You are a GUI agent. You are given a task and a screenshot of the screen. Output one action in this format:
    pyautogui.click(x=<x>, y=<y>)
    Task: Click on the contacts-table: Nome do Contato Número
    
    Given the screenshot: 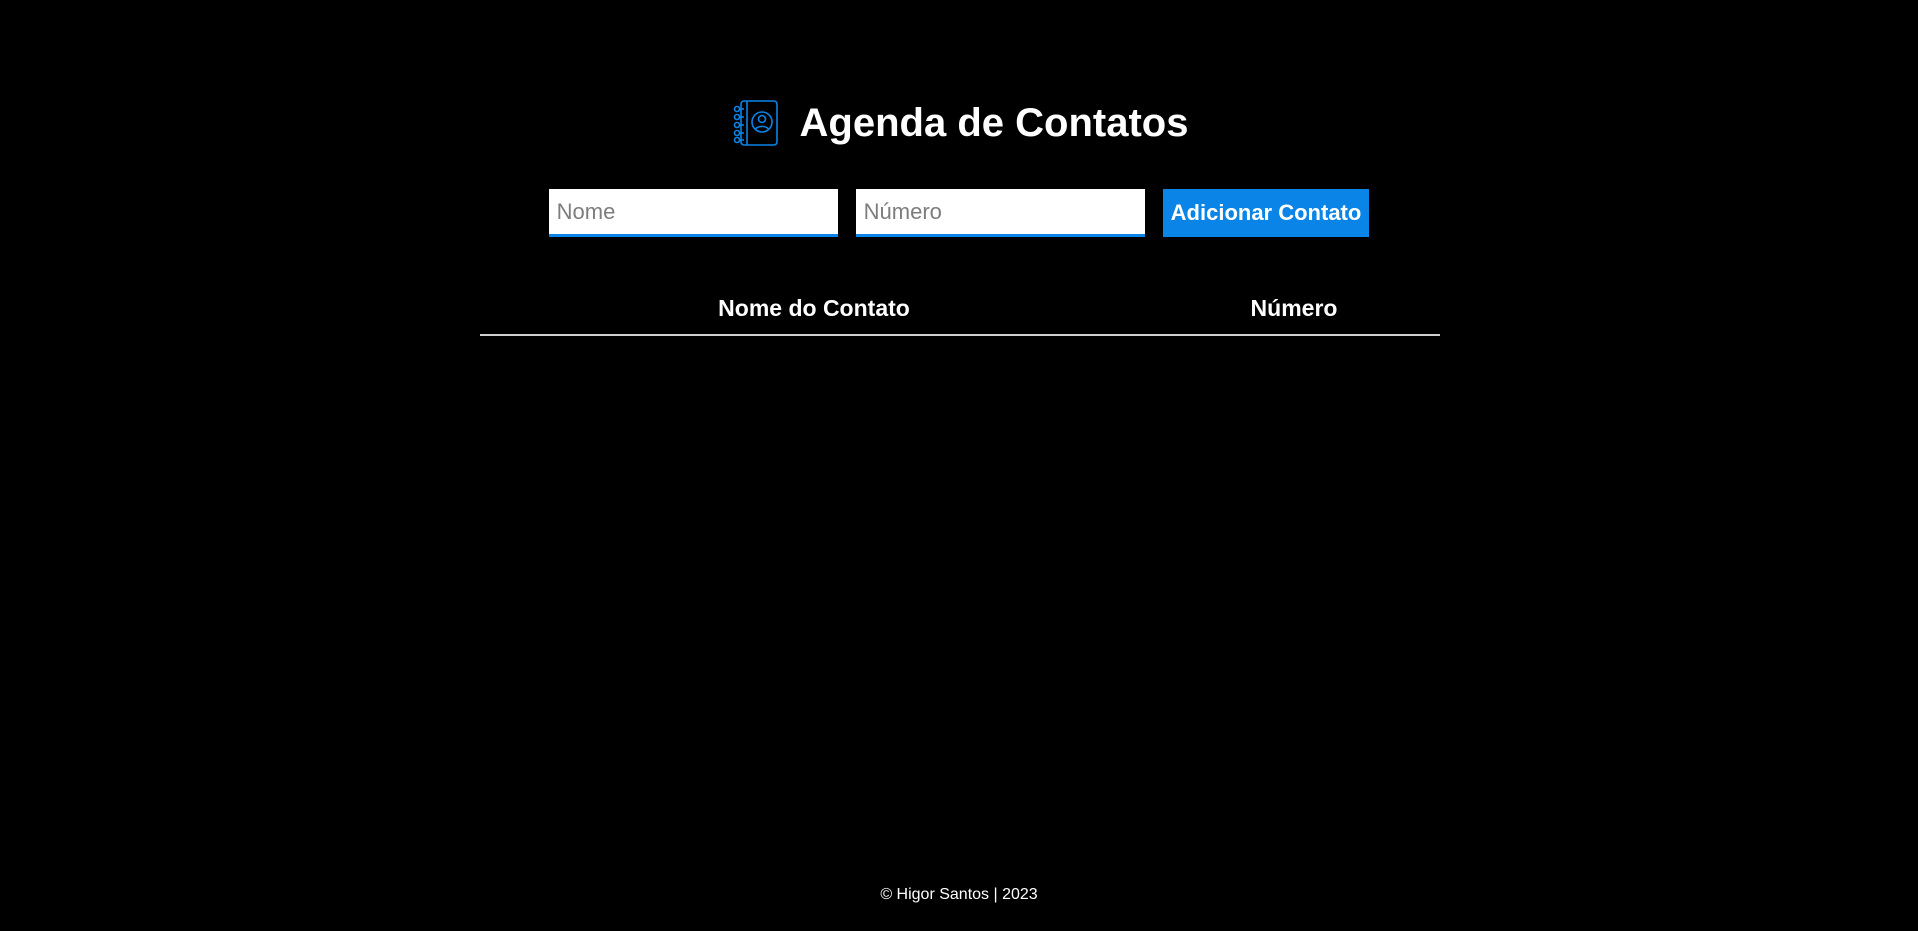 What is the action you would take?
    pyautogui.click(x=960, y=309)
    